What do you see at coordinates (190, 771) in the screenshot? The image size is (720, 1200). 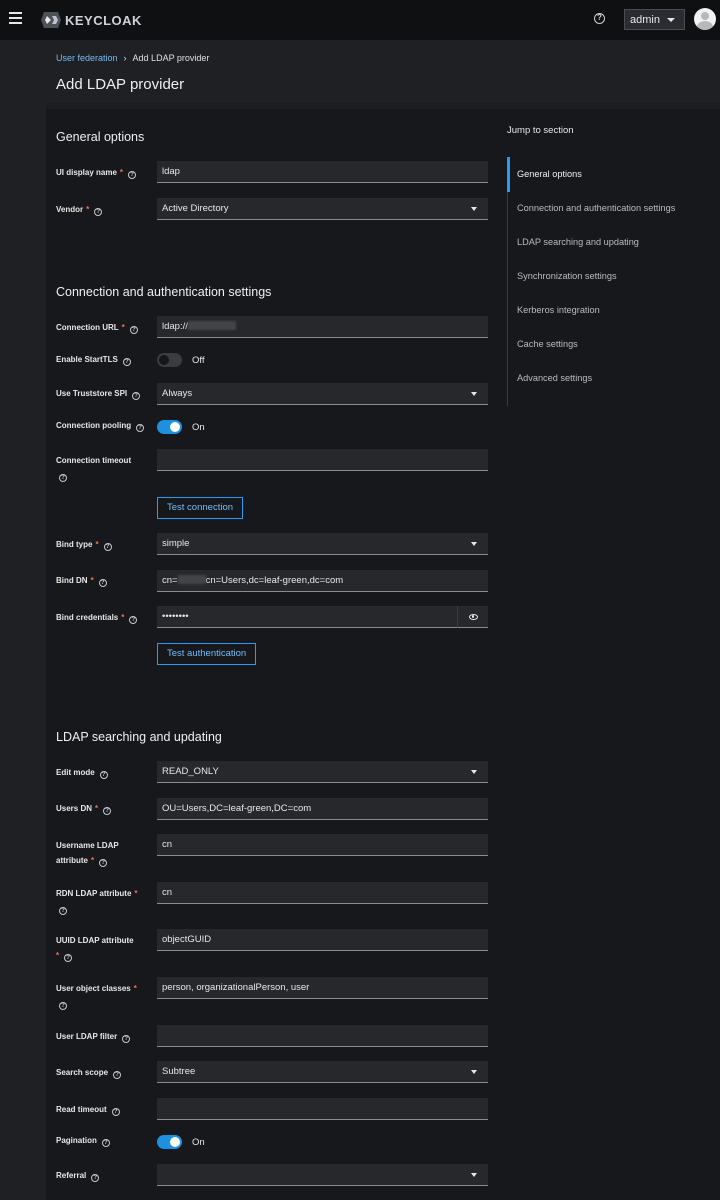 I see `edit-mode-value: READ_ONLY` at bounding box center [190, 771].